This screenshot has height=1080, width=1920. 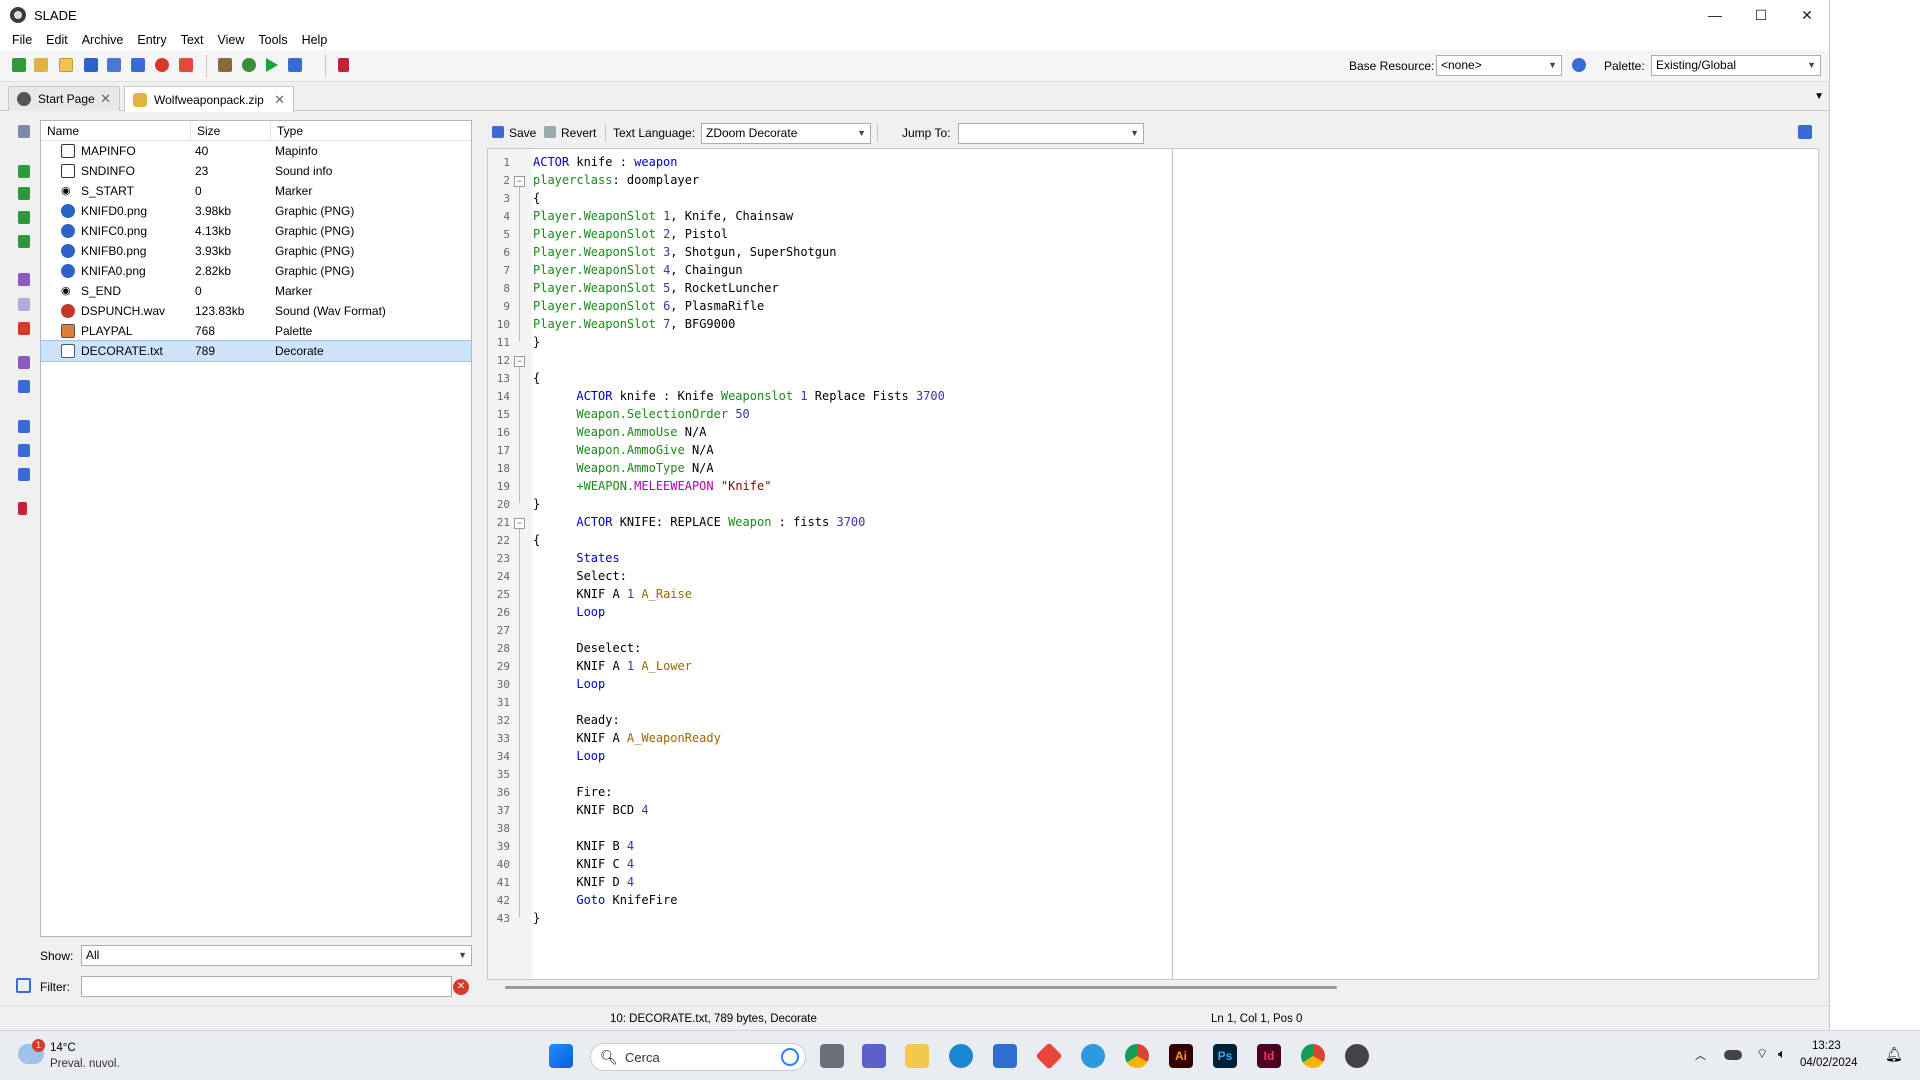 I want to click on show-select: All ▼, so click(x=276, y=955).